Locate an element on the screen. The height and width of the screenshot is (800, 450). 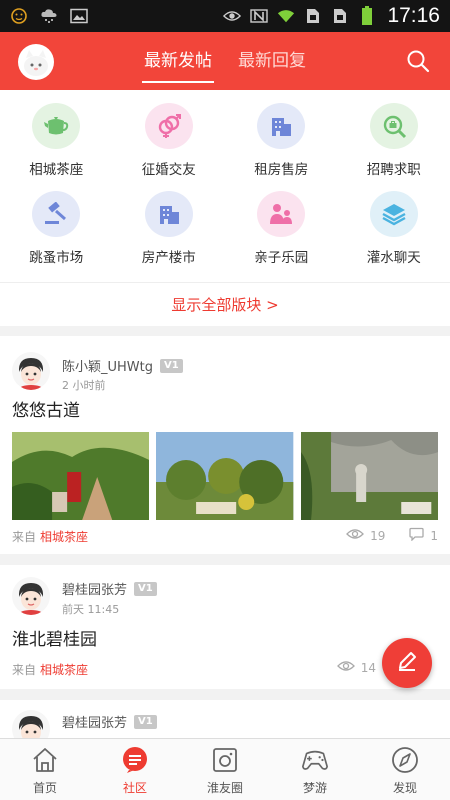
teapot-icon is located at coordinates (56, 126).